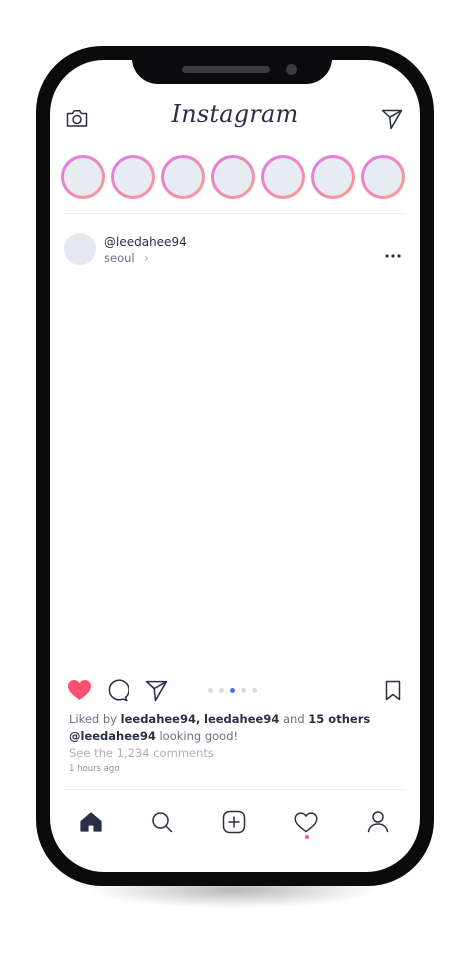 The width and height of the screenshot is (468, 955). What do you see at coordinates (80, 249) in the screenshot?
I see `post-author-avatar` at bounding box center [80, 249].